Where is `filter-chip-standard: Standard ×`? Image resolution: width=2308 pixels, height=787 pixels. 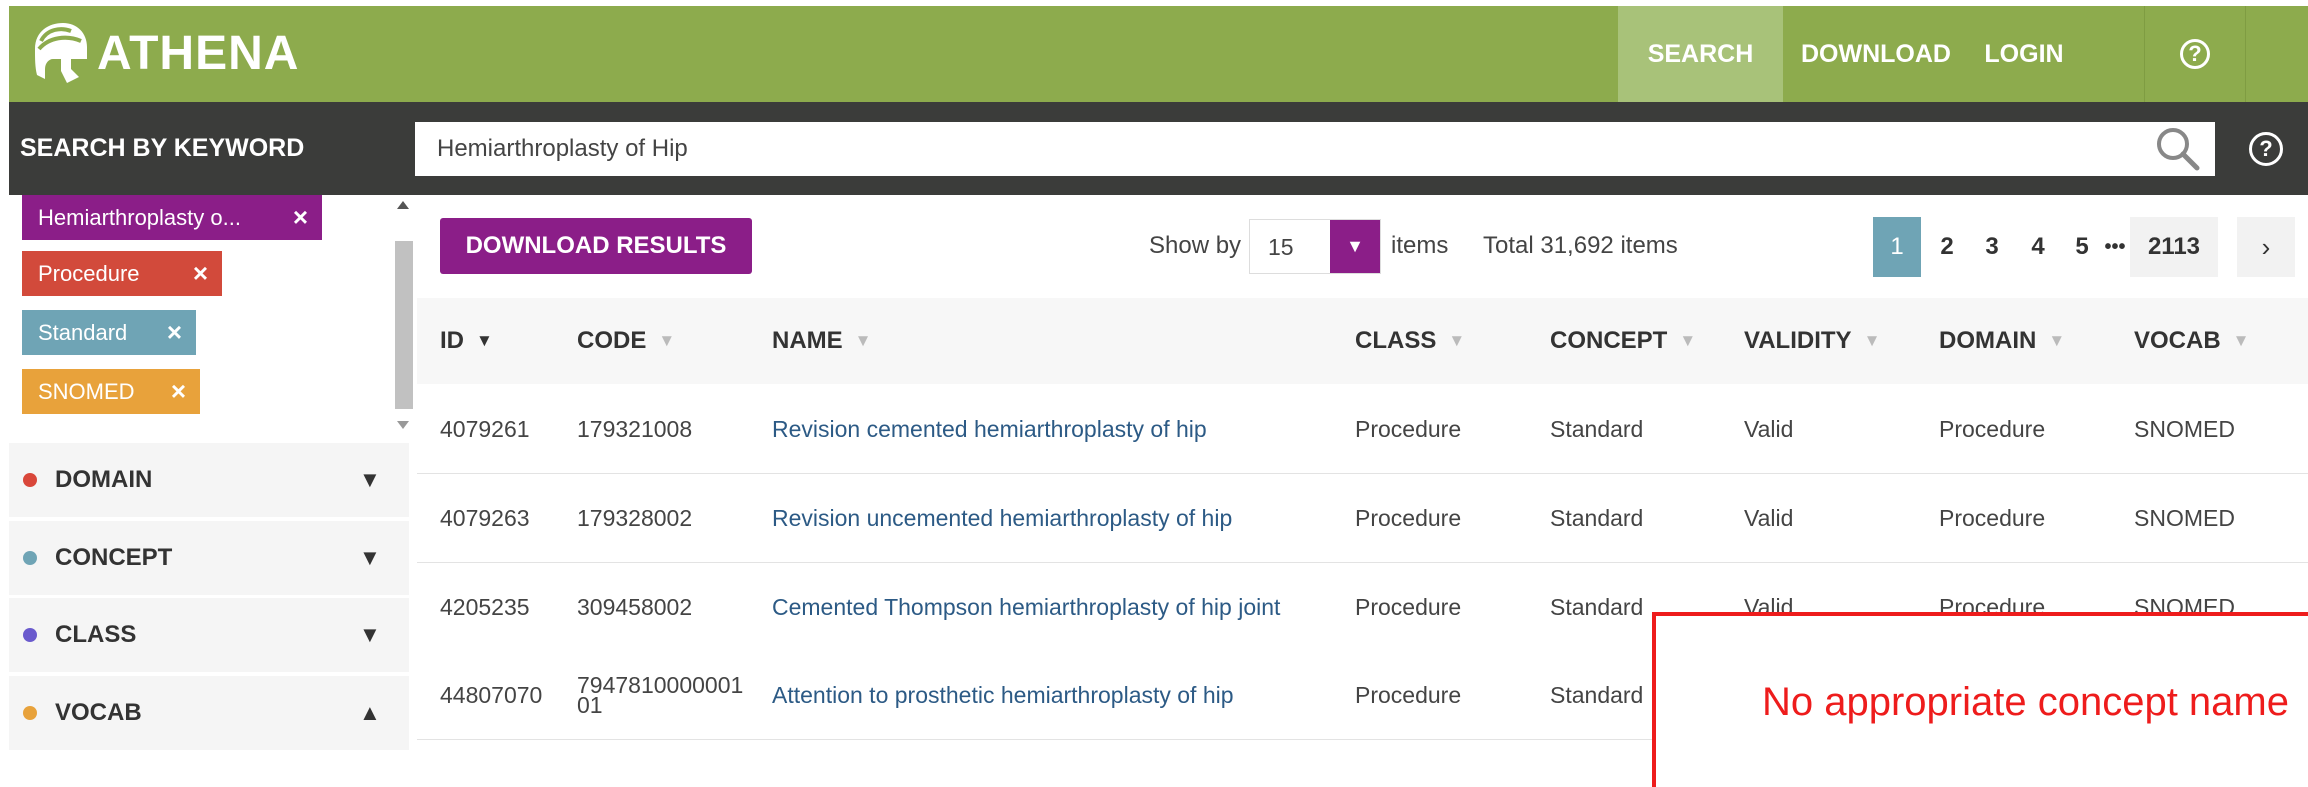 filter-chip-standard: Standard × is located at coordinates (109, 332).